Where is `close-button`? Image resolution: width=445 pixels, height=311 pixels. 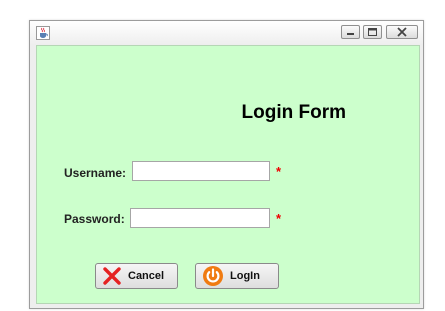
close-button is located at coordinates (402, 32).